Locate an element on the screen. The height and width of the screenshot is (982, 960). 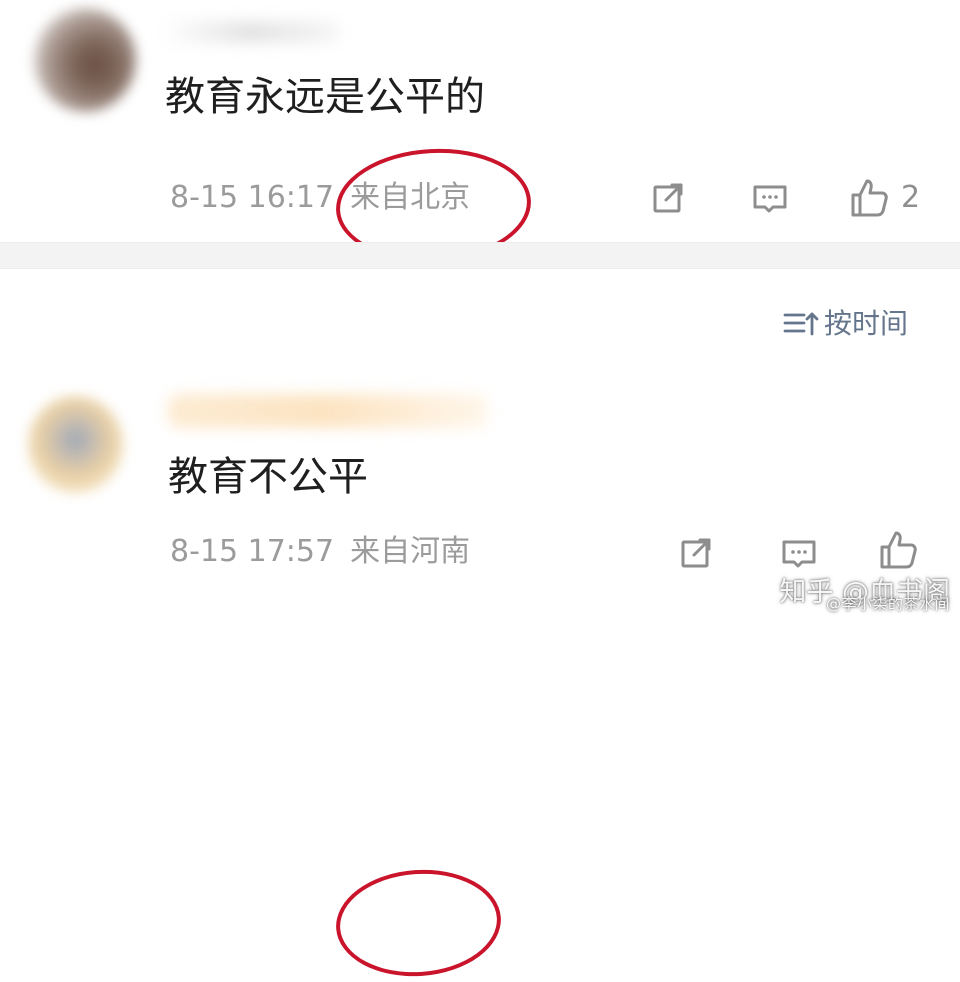
comment-location: 来自北京 is located at coordinates (410, 197).